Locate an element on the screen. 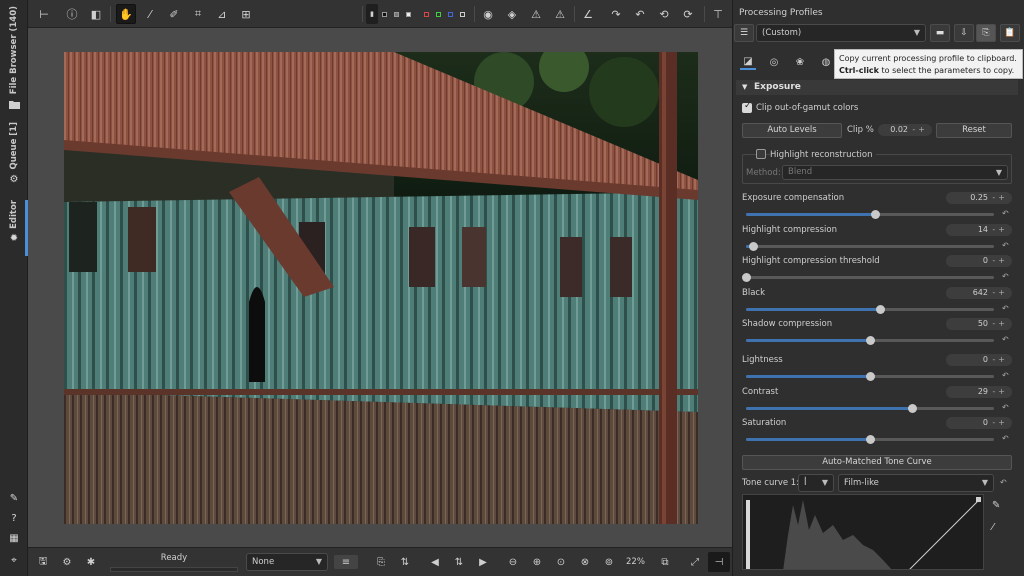 The image size is (1024, 576). hand-tool-button: ✋ is located at coordinates (126, 14).